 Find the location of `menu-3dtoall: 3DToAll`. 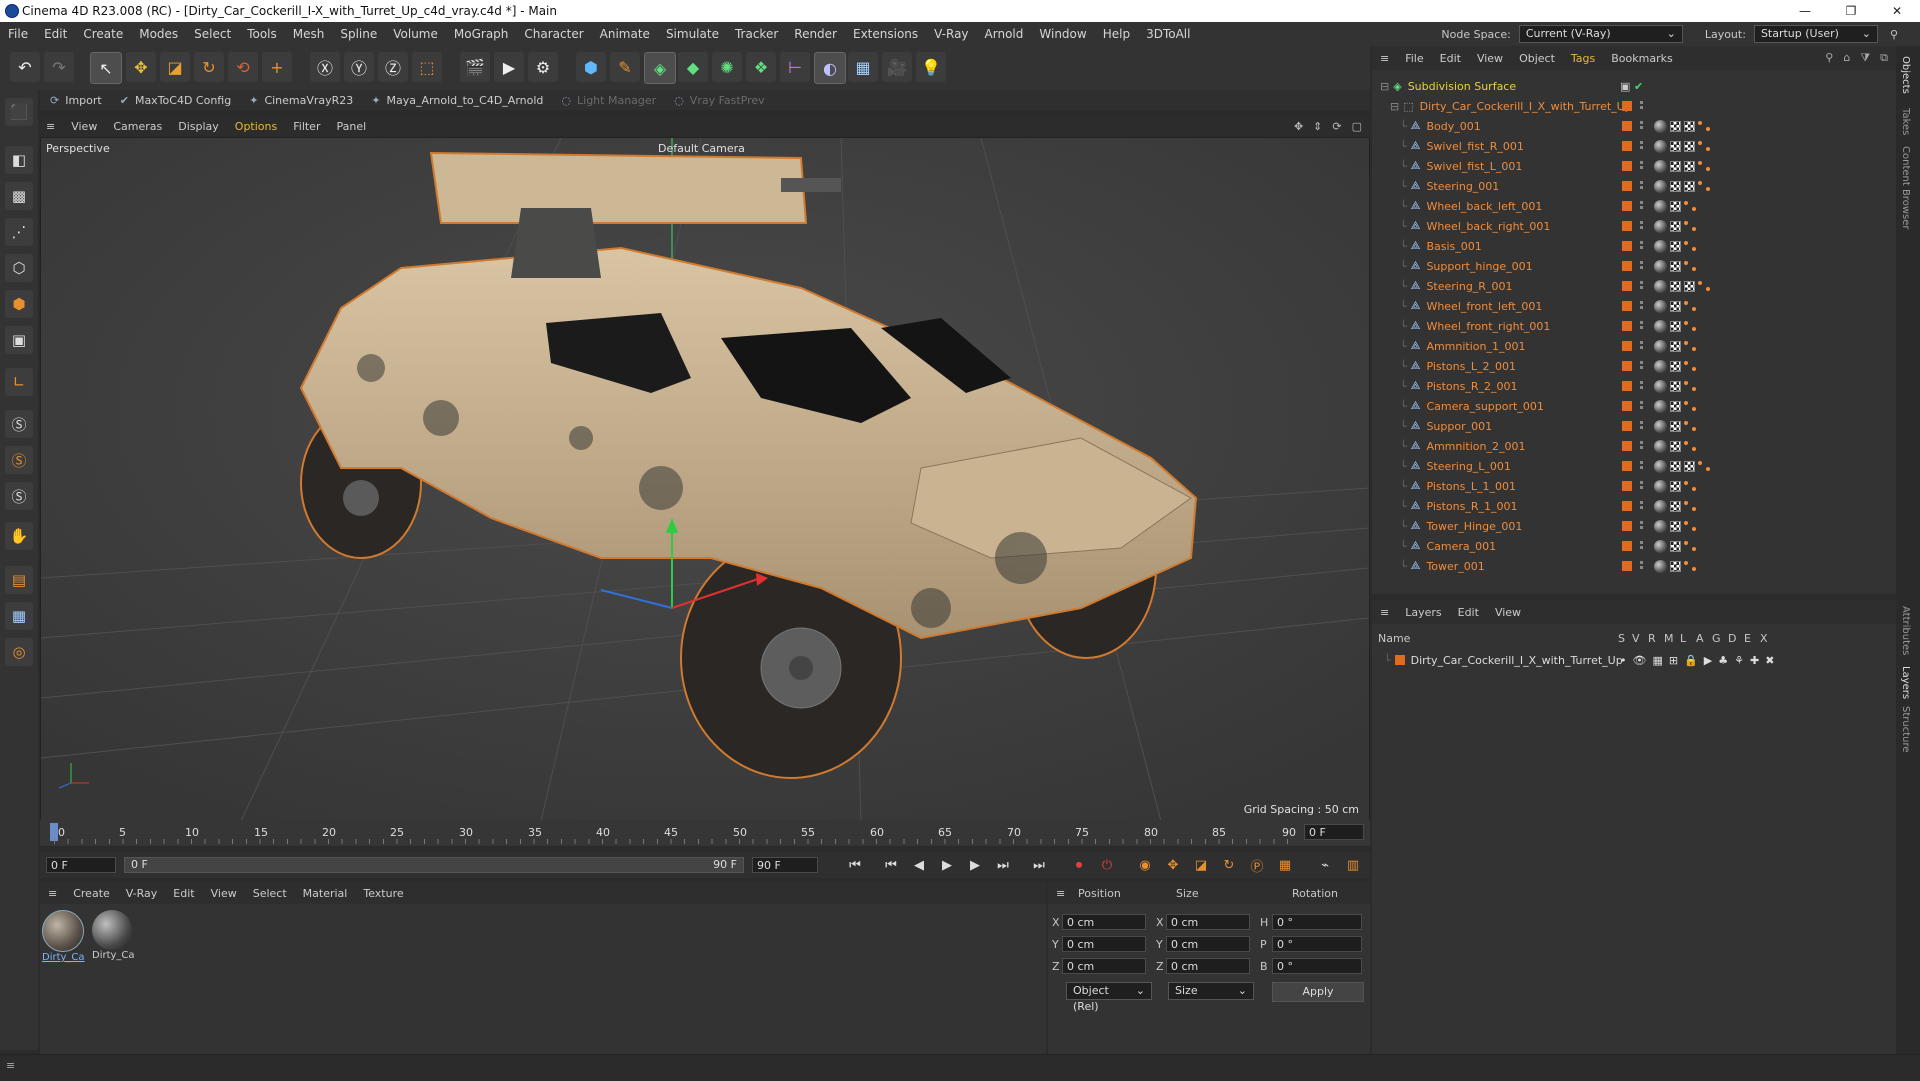

menu-3dtoall: 3DToAll is located at coordinates (1168, 34).